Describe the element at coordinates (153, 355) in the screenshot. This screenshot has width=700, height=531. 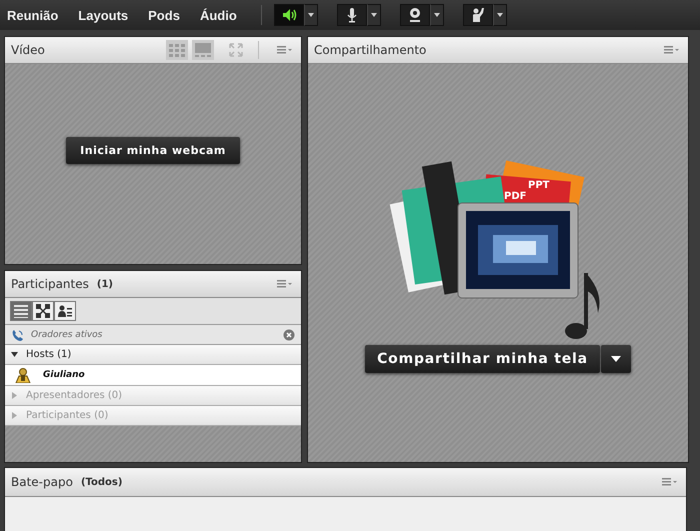
I see `participant-group: Hosts (1)` at that location.